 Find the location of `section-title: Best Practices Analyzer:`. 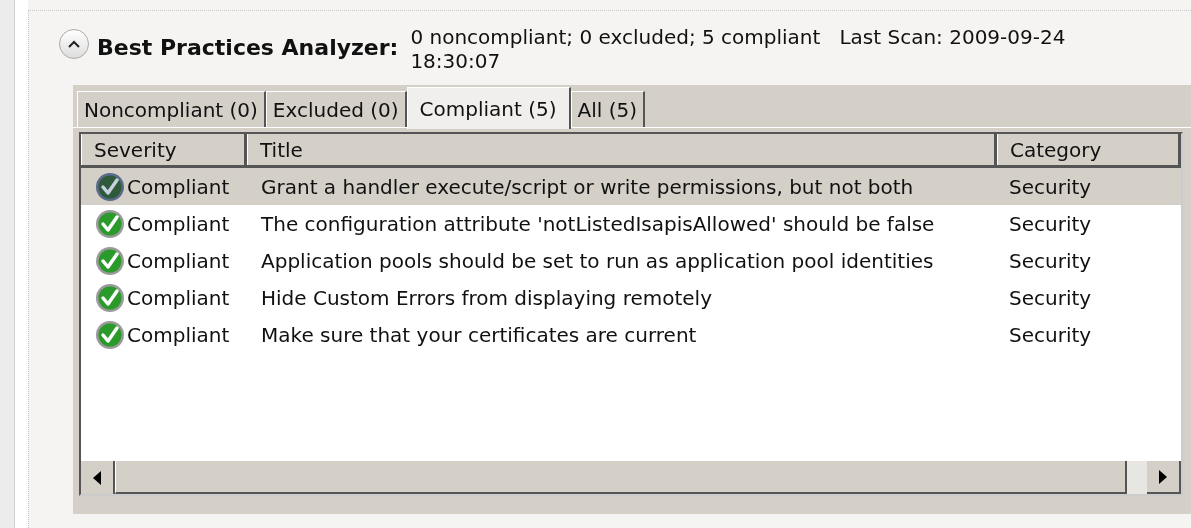

section-title: Best Practices Analyzer: is located at coordinates (248, 48).